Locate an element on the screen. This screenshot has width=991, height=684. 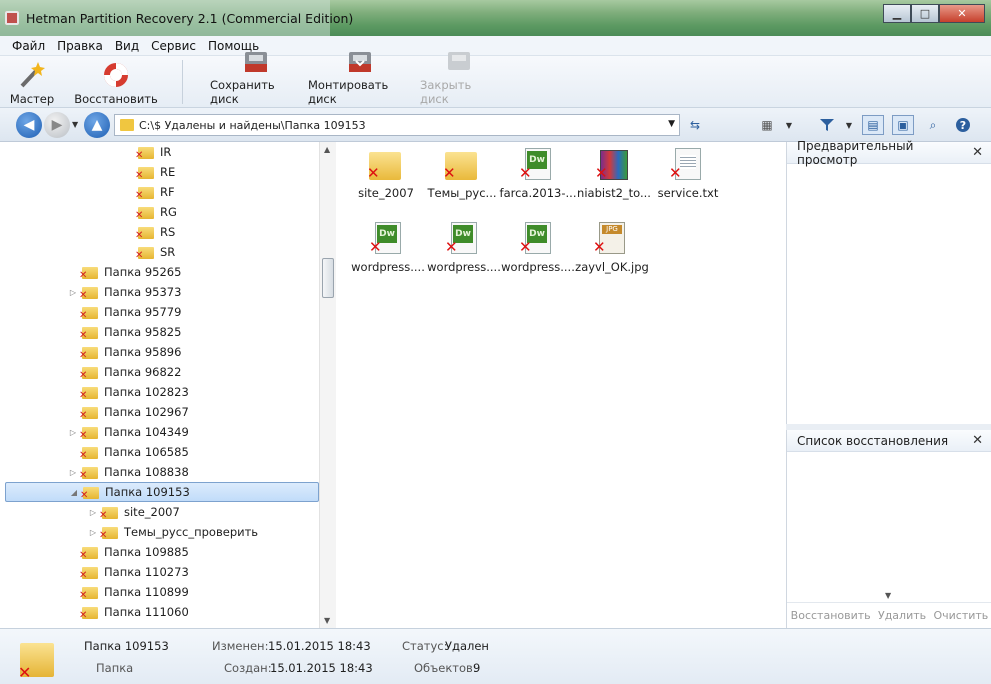
tree-item: ✕ Папка 109885 is located at coordinates (128, 552).